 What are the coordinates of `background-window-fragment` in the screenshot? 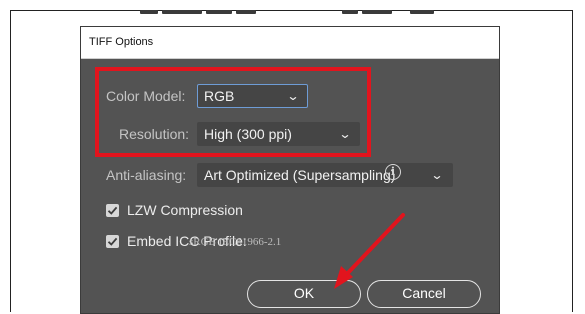 It's located at (290, 15).